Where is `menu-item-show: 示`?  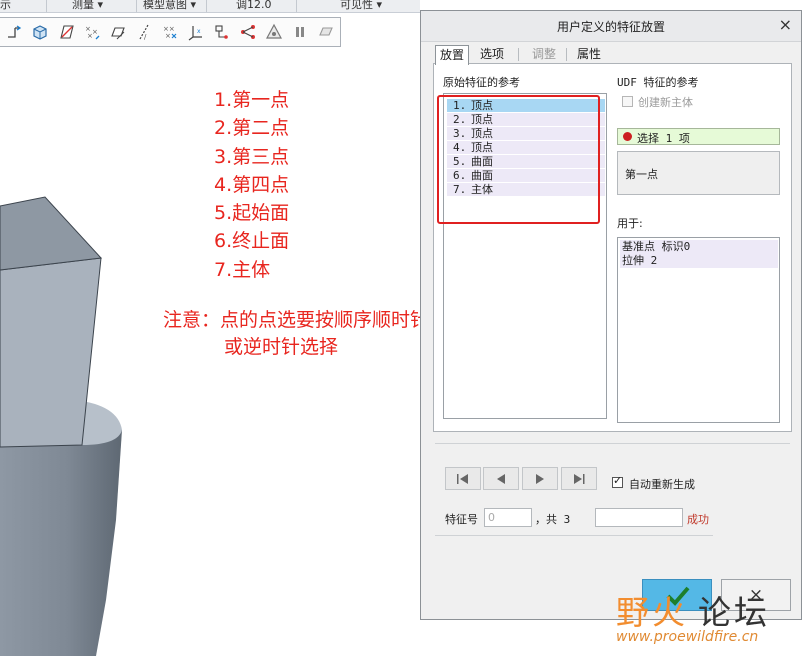
menu-item-show: 示 is located at coordinates (5, 6).